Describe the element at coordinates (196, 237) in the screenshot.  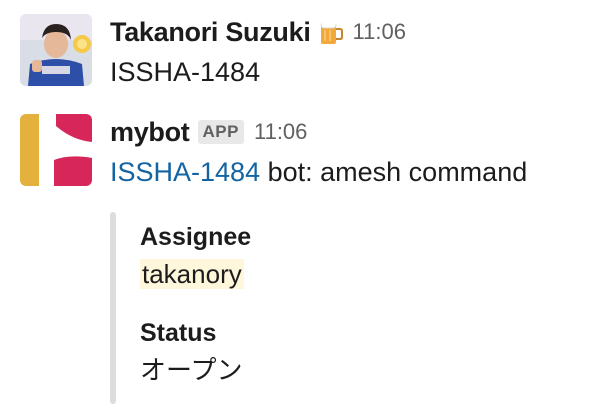
I see `field-title: Assignee` at that location.